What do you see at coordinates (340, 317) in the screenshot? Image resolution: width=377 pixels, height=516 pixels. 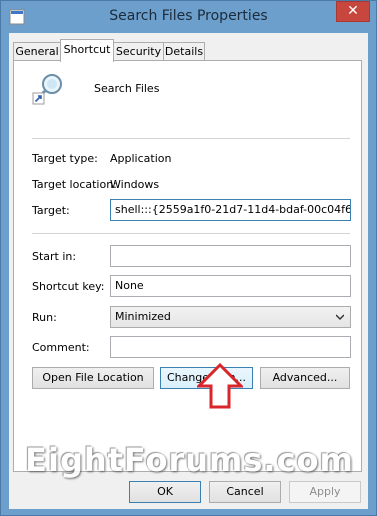 I see `chevron-down-icon` at bounding box center [340, 317].